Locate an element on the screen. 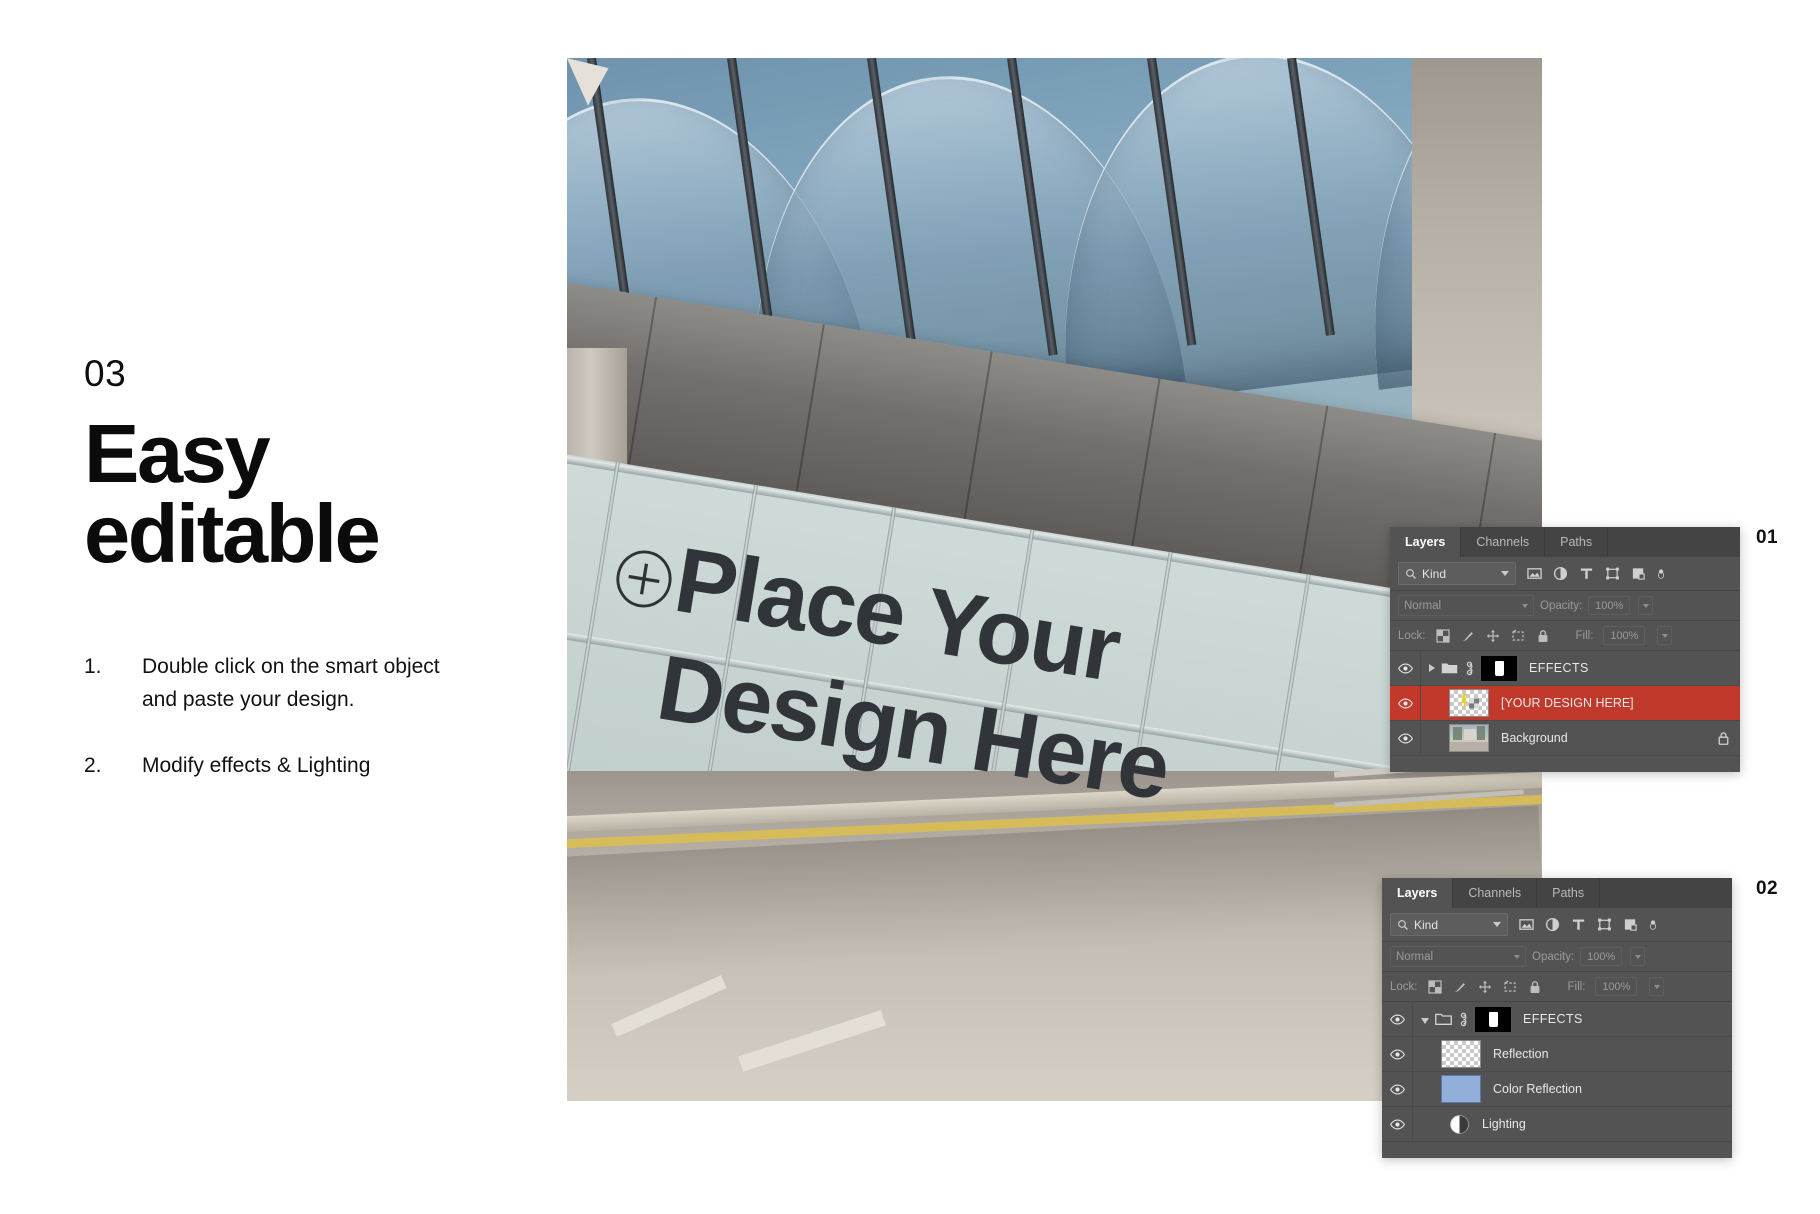 The height and width of the screenshot is (1214, 1820). lock-option-icons is located at coordinates (1492, 635).